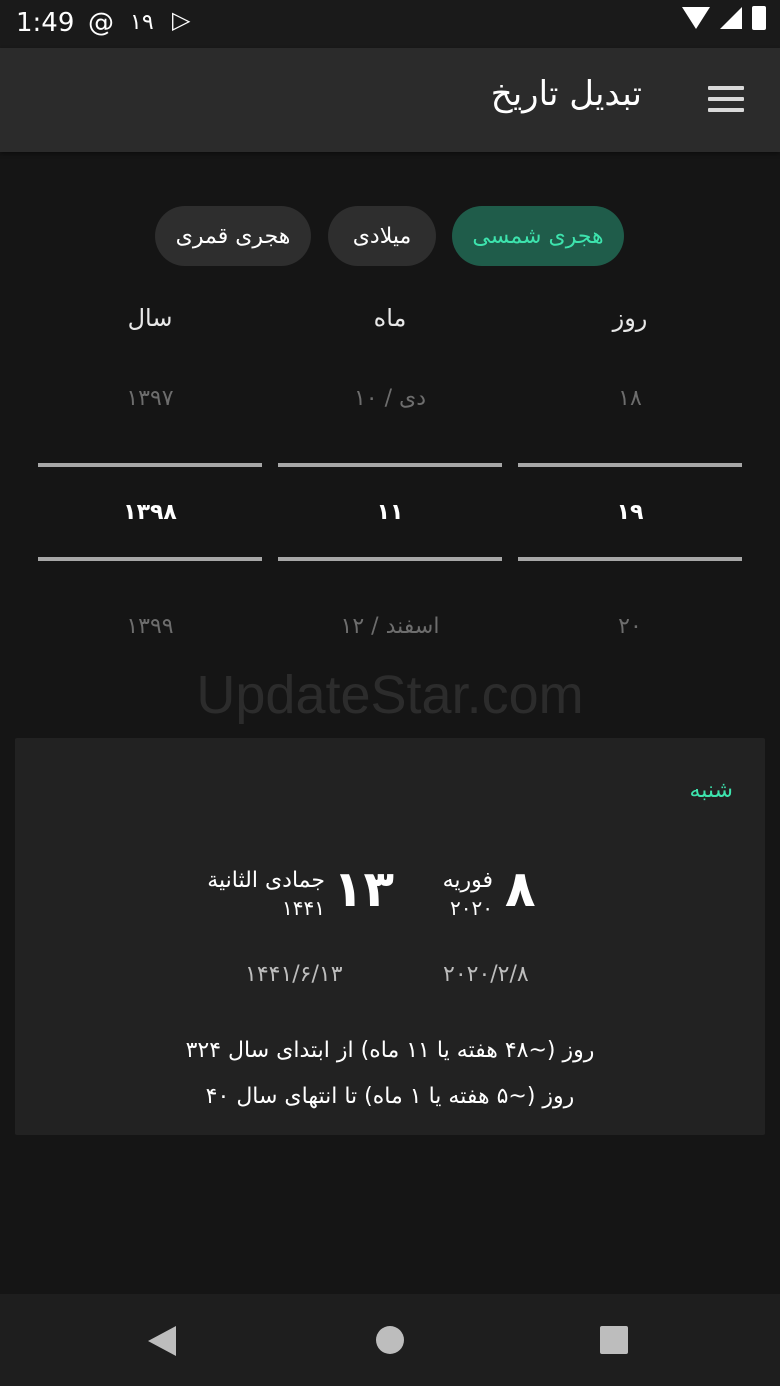 Image resolution: width=780 pixels, height=1386 pixels. I want to click on status-time: 1:49, so click(45, 23).